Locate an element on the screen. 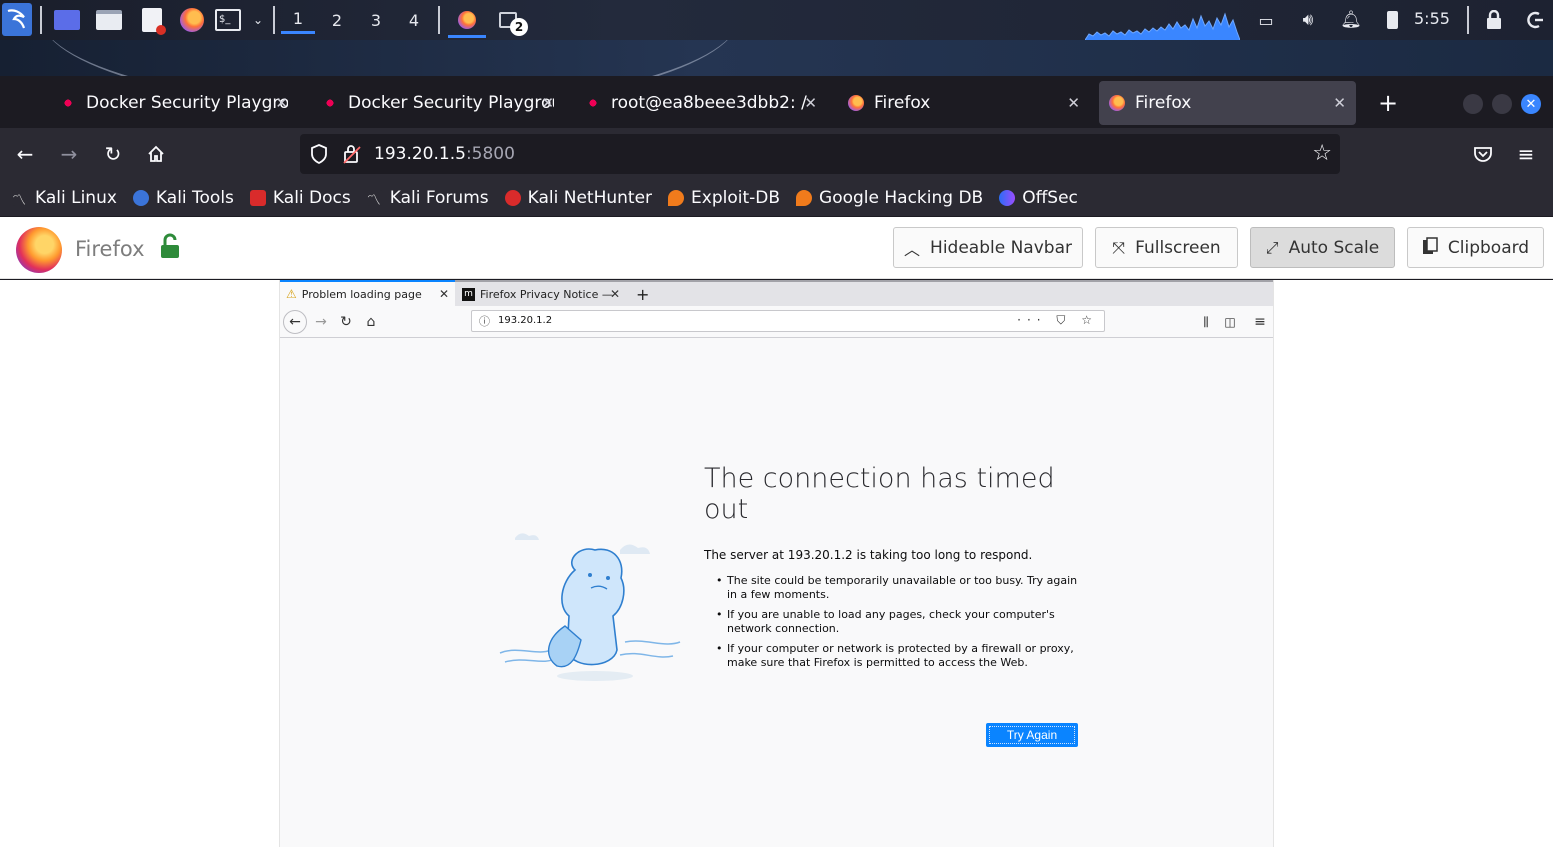 The height and width of the screenshot is (847, 1553). new-tab-button: + is located at coordinates (1383, 103).